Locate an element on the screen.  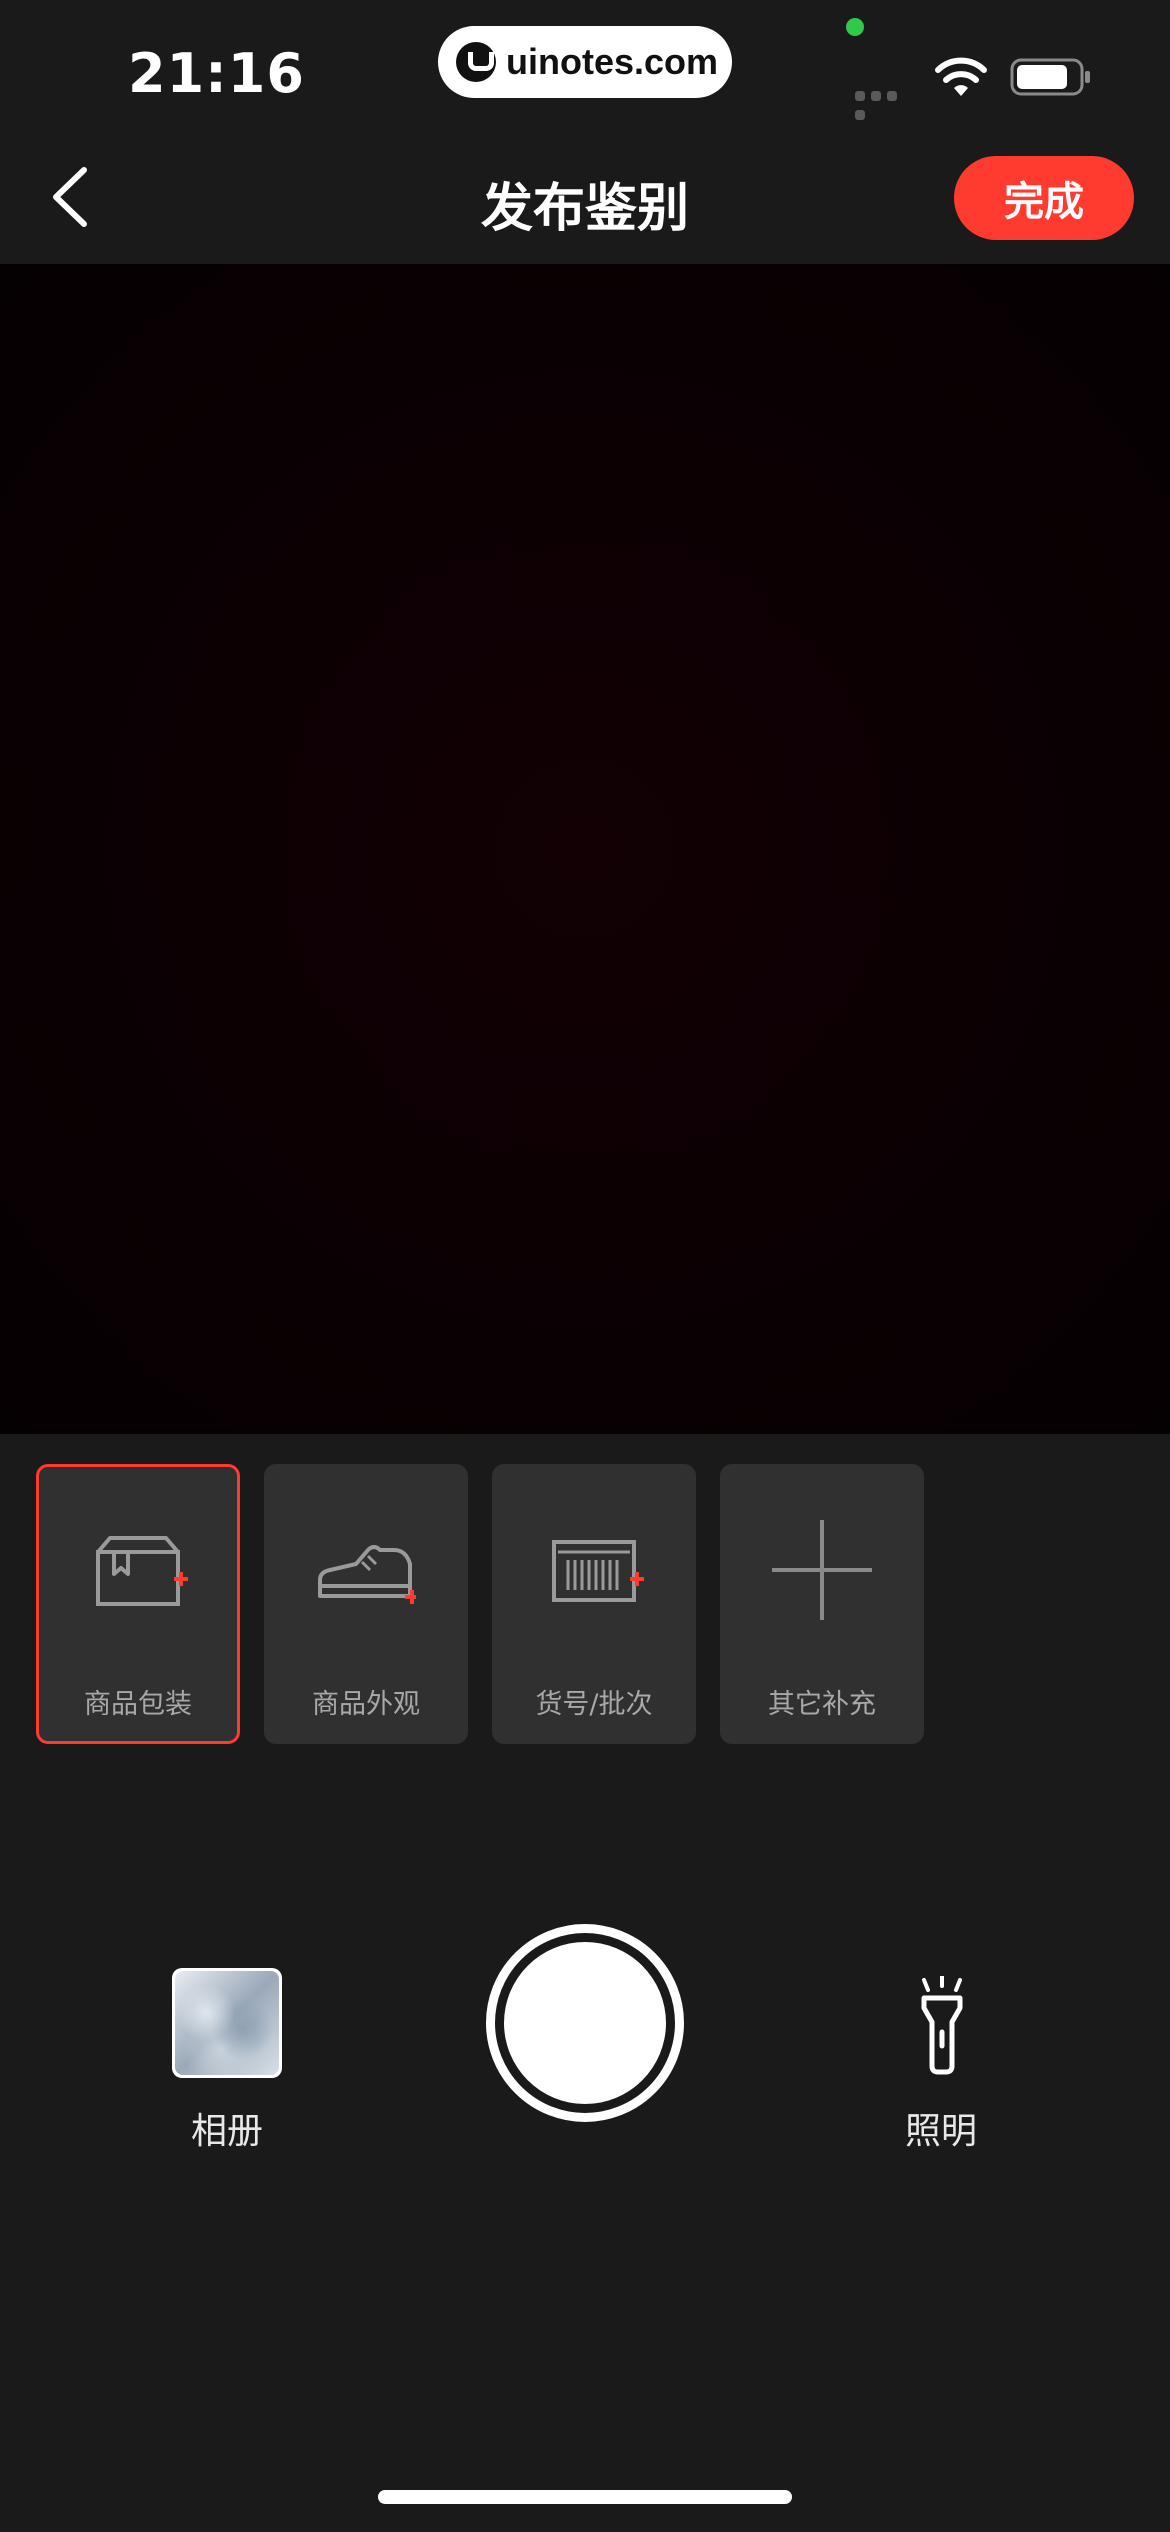
shutter-button is located at coordinates (585, 2023).